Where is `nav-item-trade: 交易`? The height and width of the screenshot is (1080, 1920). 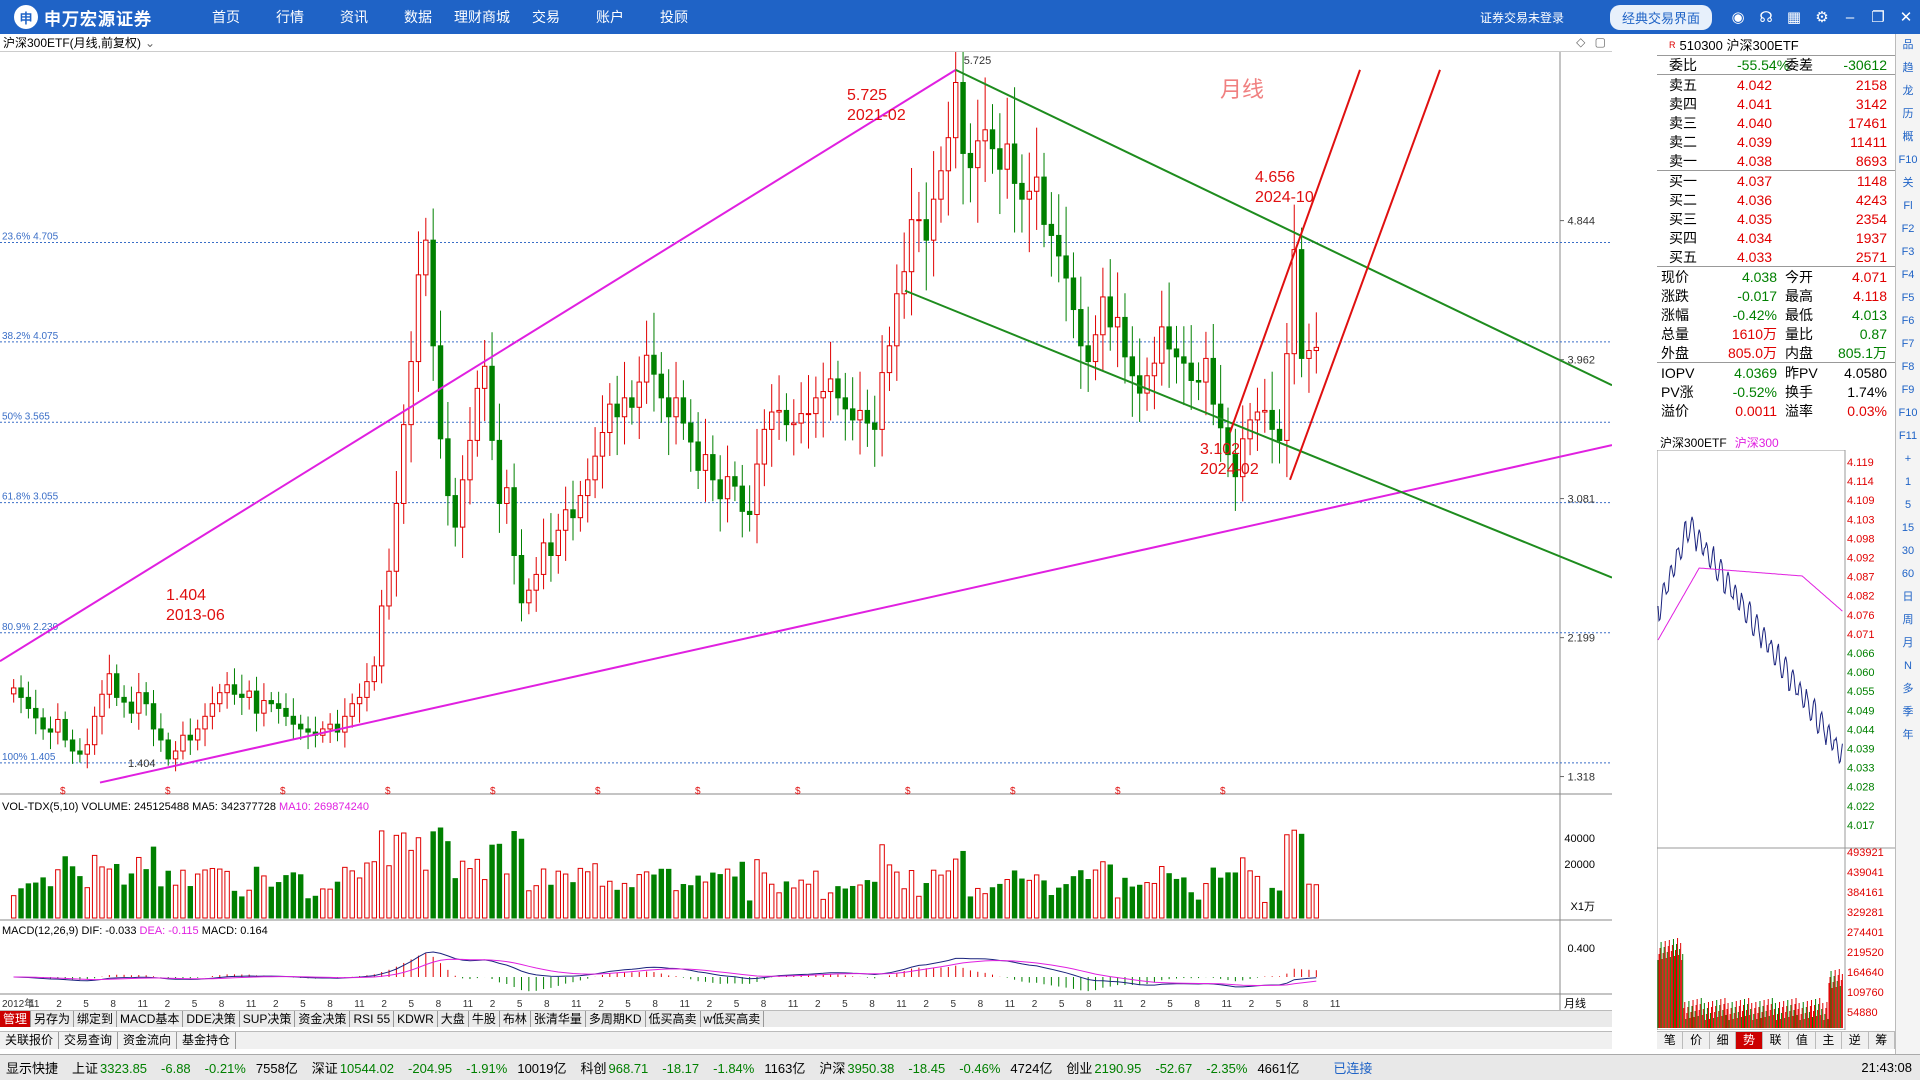 nav-item-trade: 交易 is located at coordinates (546, 17).